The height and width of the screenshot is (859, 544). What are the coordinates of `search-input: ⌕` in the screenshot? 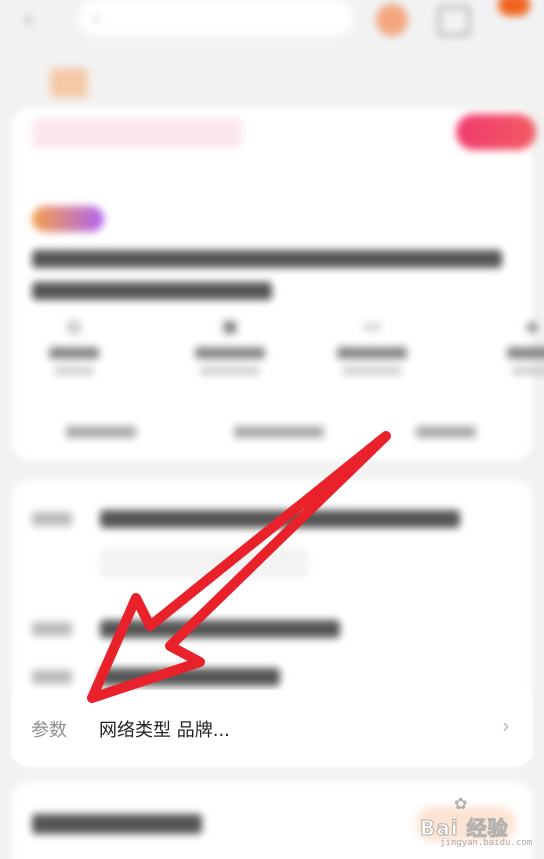 It's located at (215, 18).